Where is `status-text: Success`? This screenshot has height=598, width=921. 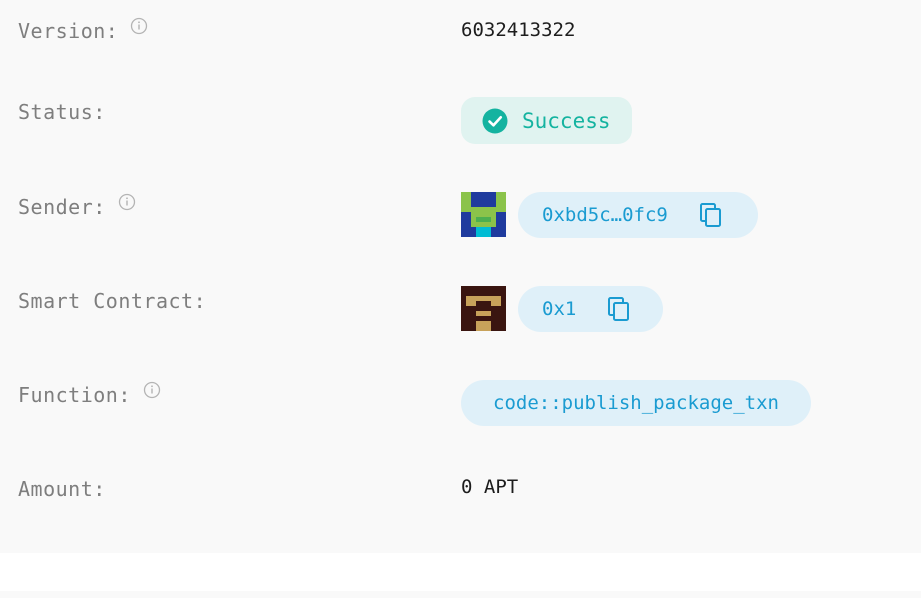
status-text: Success is located at coordinates (566, 120).